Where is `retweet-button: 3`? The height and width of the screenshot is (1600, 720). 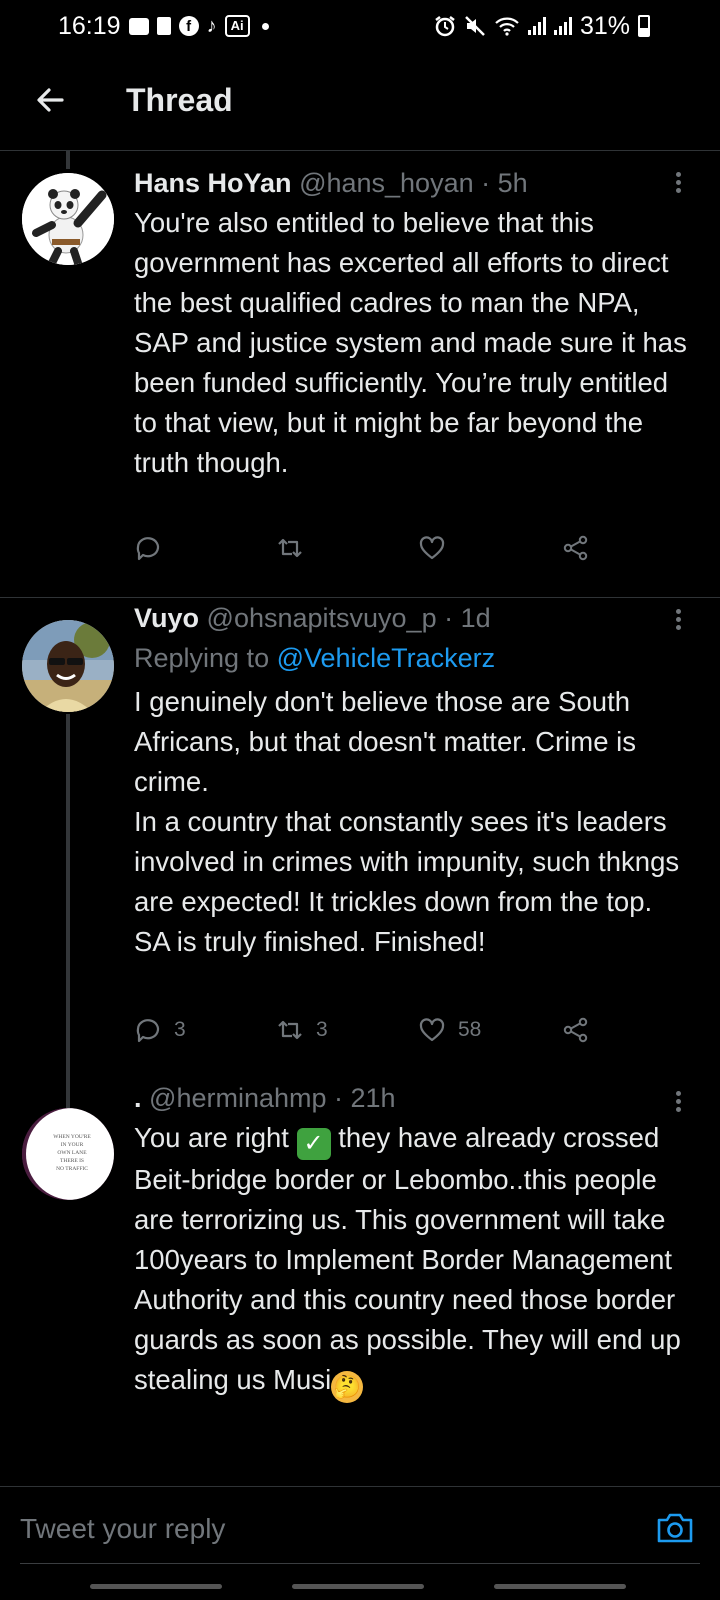 retweet-button: 3 is located at coordinates (302, 1030).